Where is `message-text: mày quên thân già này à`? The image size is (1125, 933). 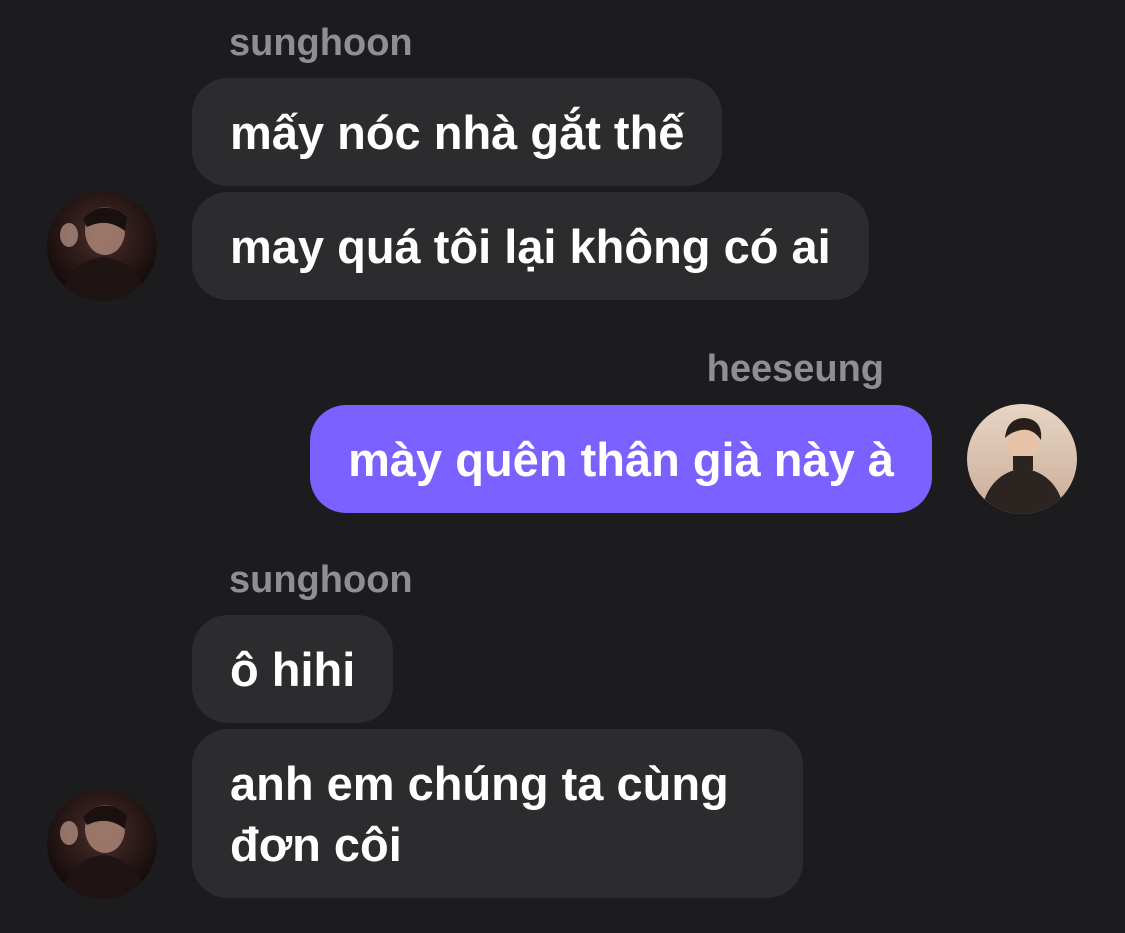
message-text: mày quên thân già này à is located at coordinates (621, 459).